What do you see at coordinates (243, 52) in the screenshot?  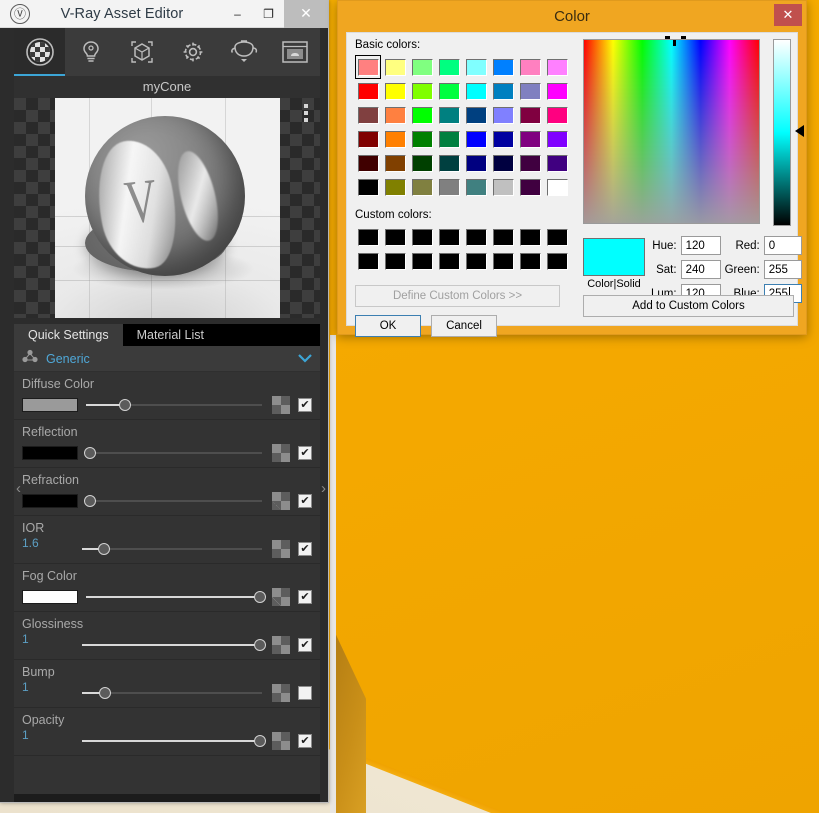 I see `toolbar-preview-teapot-button` at bounding box center [243, 52].